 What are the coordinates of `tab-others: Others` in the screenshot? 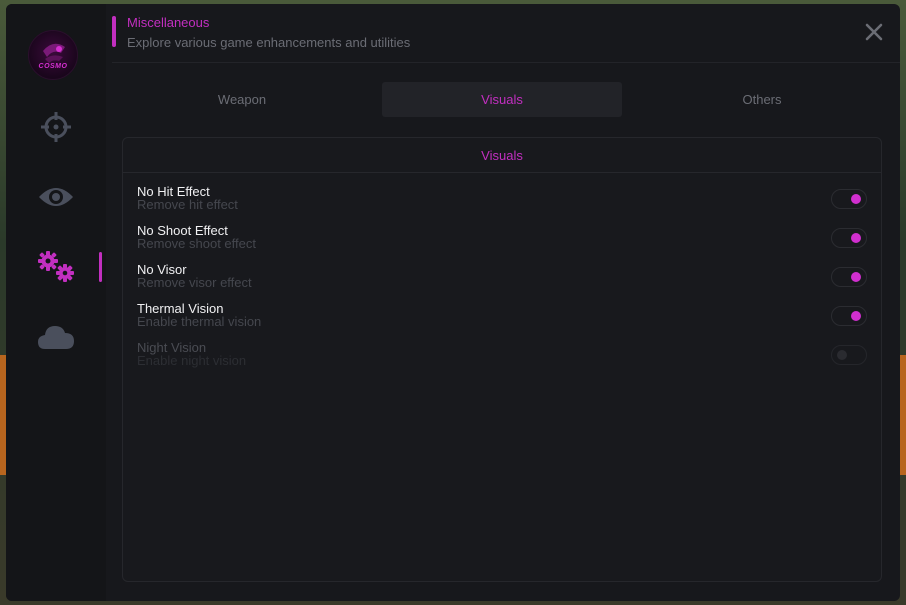 It's located at (762, 99).